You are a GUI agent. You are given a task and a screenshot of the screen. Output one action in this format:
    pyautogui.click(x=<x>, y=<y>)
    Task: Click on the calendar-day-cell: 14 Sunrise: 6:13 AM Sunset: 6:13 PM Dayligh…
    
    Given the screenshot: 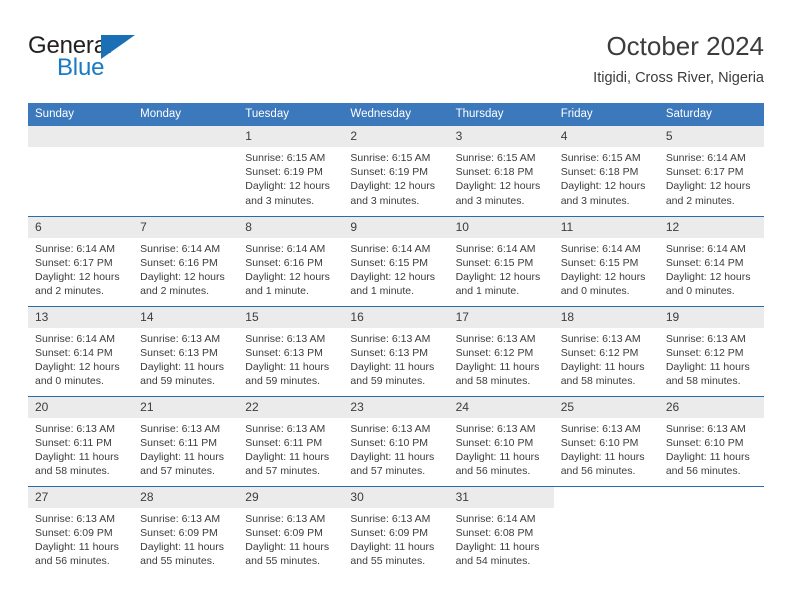 What is the action you would take?
    pyautogui.click(x=186, y=350)
    